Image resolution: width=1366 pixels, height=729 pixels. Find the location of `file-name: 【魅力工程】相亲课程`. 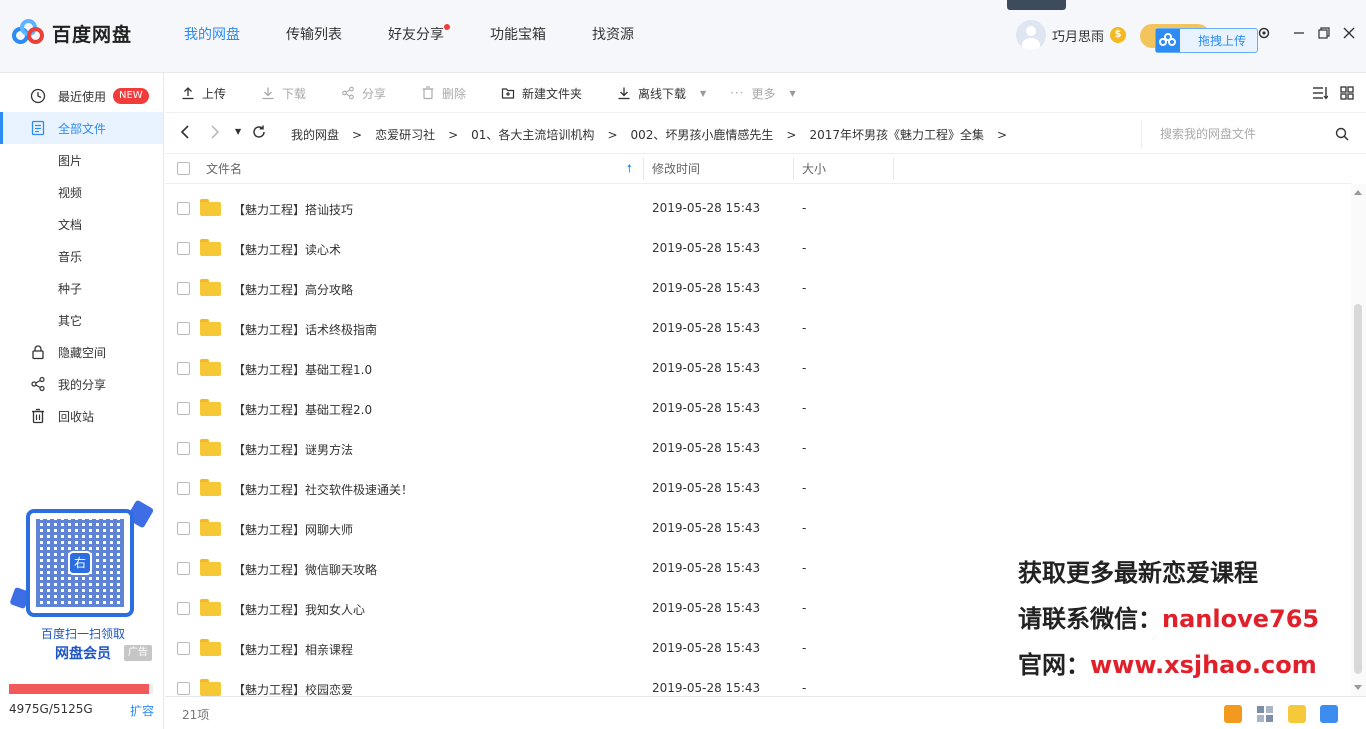

file-name: 【魅力工程】相亲课程 is located at coordinates (293, 649).